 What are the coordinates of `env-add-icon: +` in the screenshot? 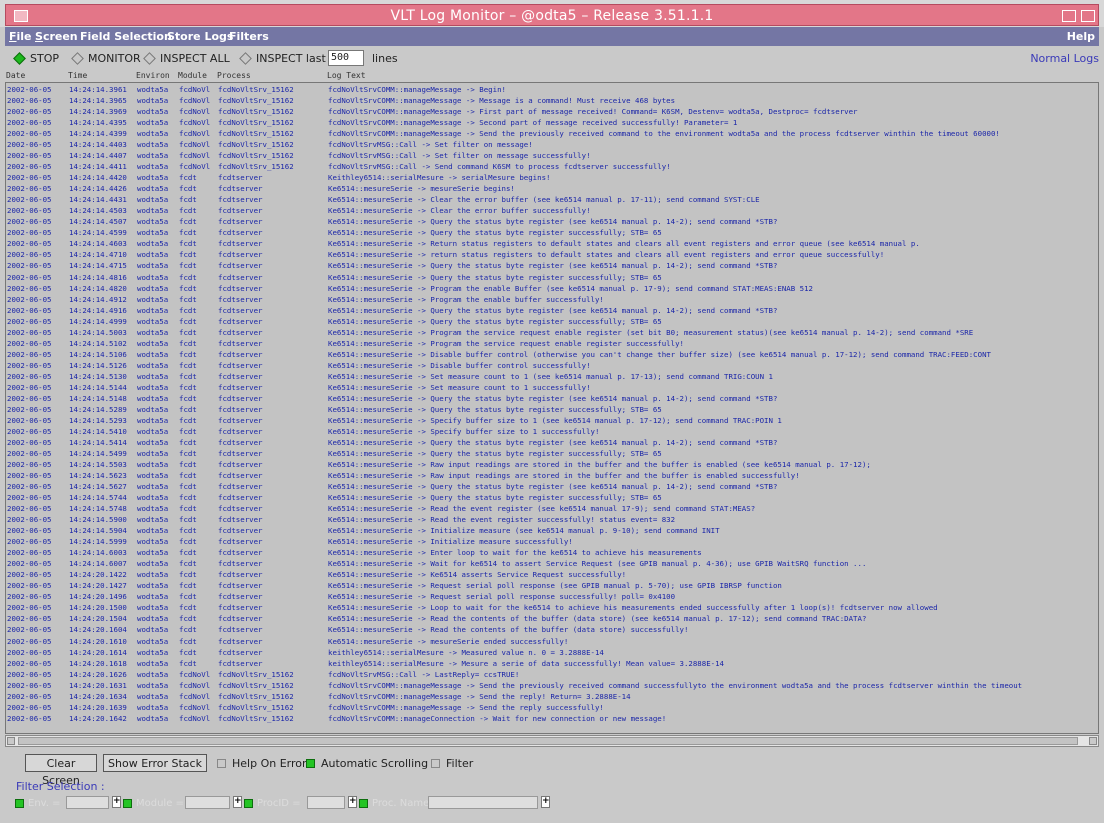 It's located at (116, 802).